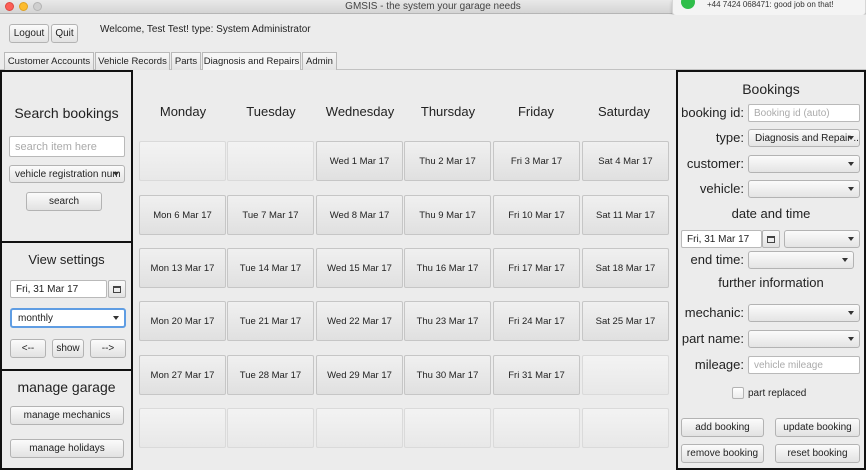 Image resolution: width=866 pixels, height=470 pixels. Describe the element at coordinates (182, 268) in the screenshot. I see `calendar-day-cell: Mon 13 Mar 17` at that location.